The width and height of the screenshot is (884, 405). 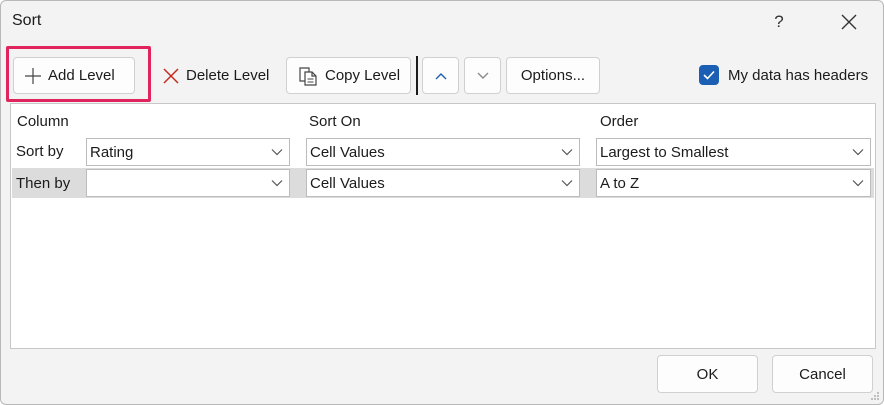 I want to click on chevron-up-icon, so click(x=440, y=75).